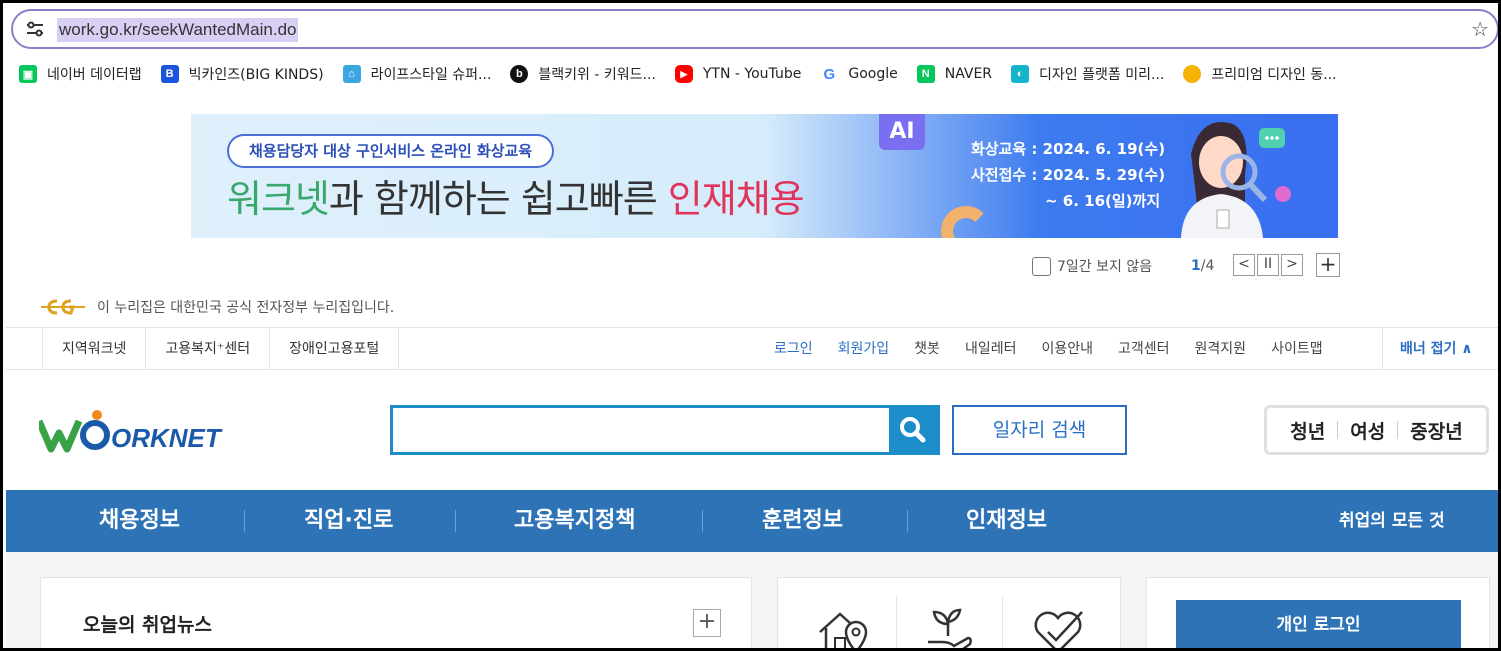 This screenshot has width=1501, height=651. Describe the element at coordinates (1436, 349) in the screenshot. I see `banner-fold-button: 배너 접기 ∧` at that location.